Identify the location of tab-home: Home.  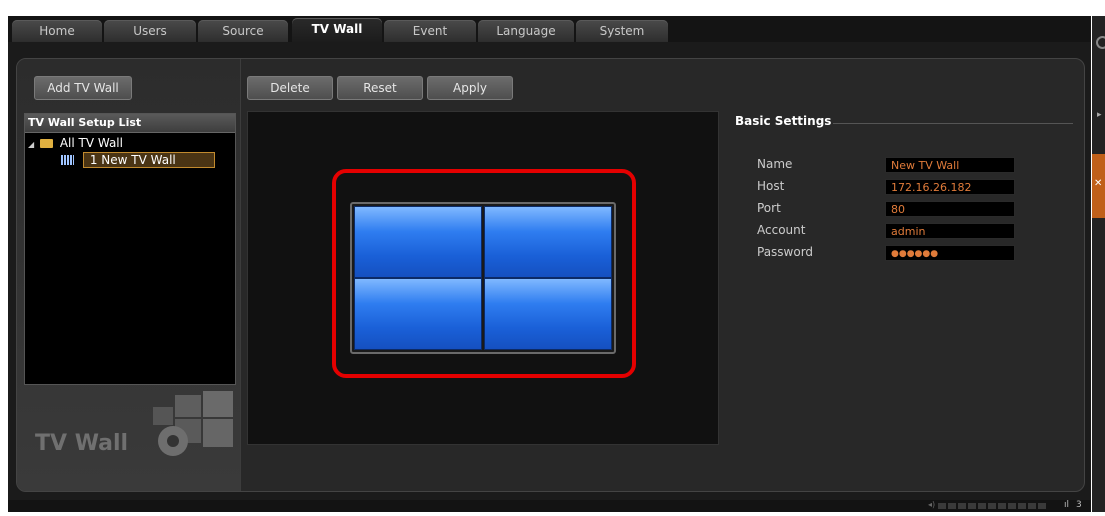
(57, 31).